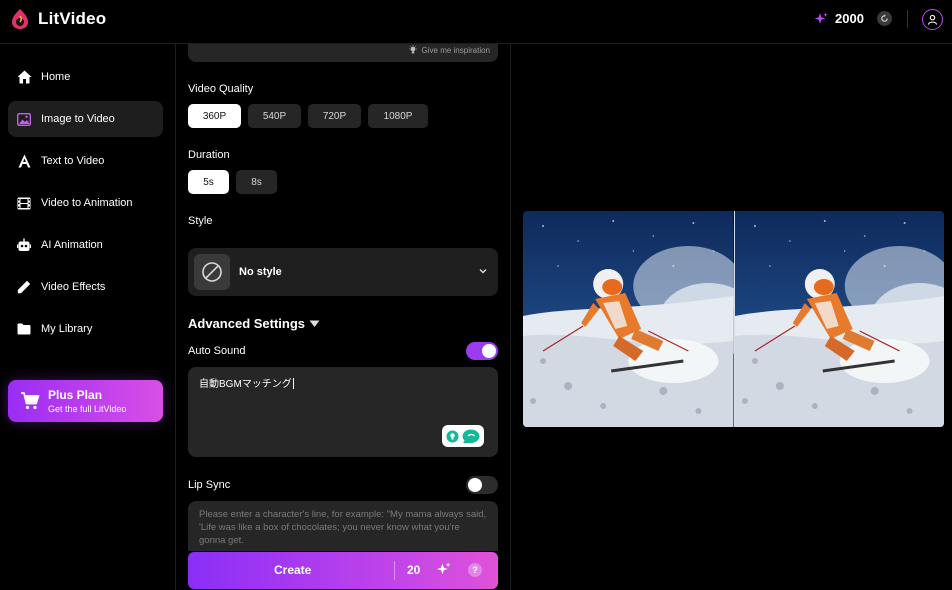 The height and width of the screenshot is (590, 952). Describe the element at coordinates (24, 287) in the screenshot. I see `wand-icon` at that location.